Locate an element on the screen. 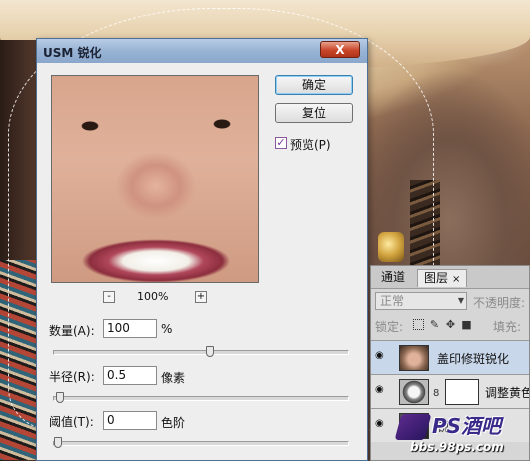  fill-label: 填充: is located at coordinates (507, 327).